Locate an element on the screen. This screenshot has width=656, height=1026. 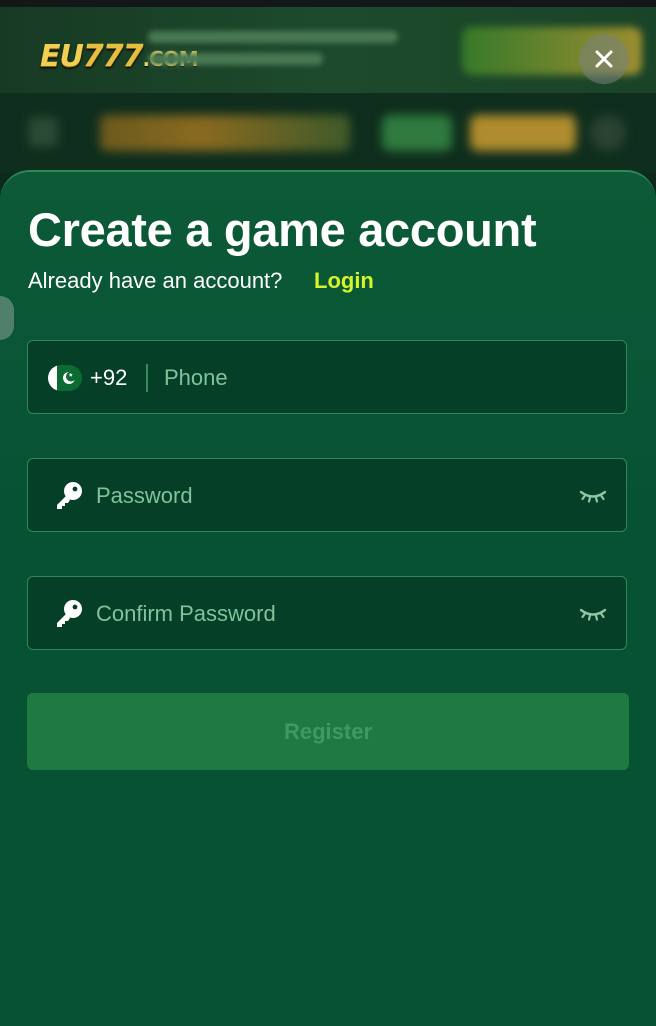
background-login-button is located at coordinates (417, 133).